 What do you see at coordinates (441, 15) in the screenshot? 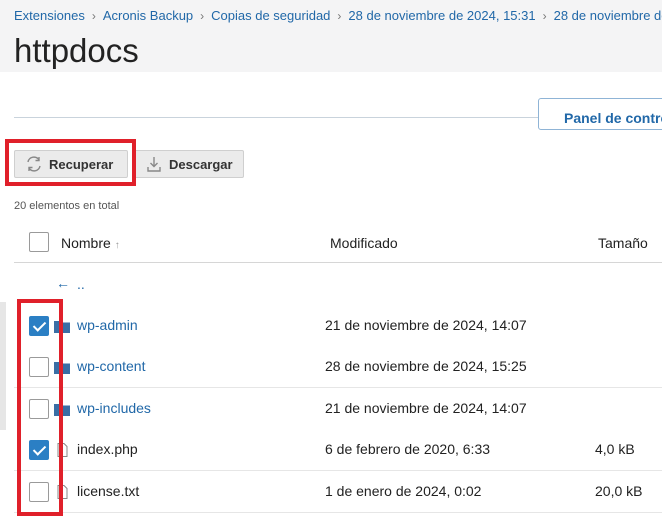
I see `breadcrumb-backup-date: 28 de noviembre de 2024, 15:31` at bounding box center [441, 15].